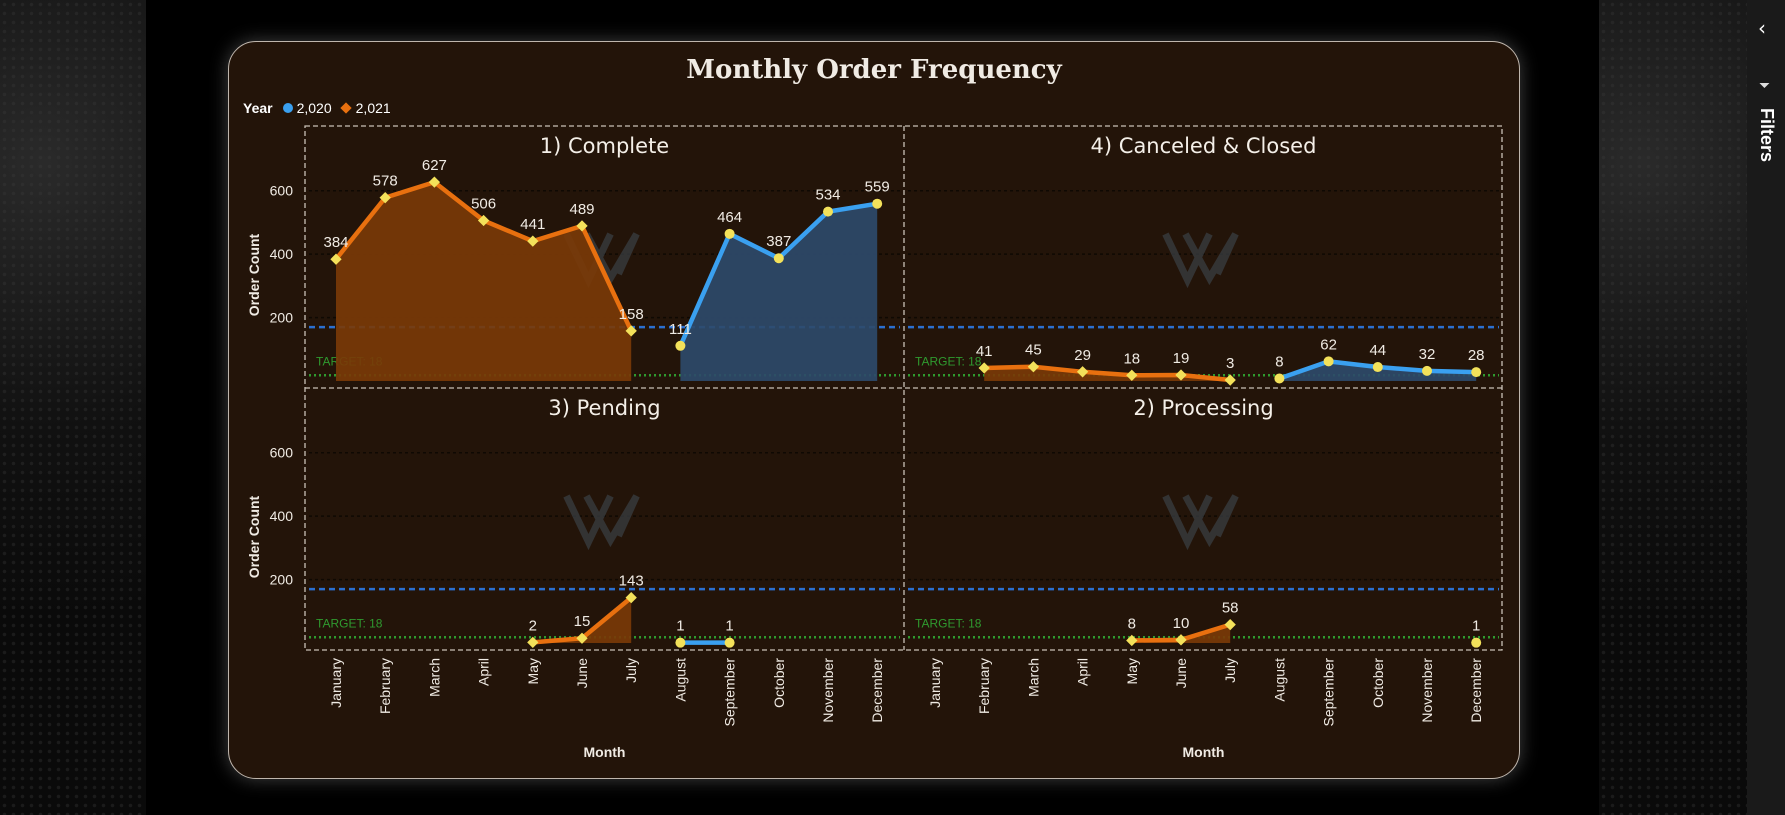 This screenshot has width=1785, height=815. What do you see at coordinates (373, 108) in the screenshot?
I see `legend-item-2021: 2,021` at bounding box center [373, 108].